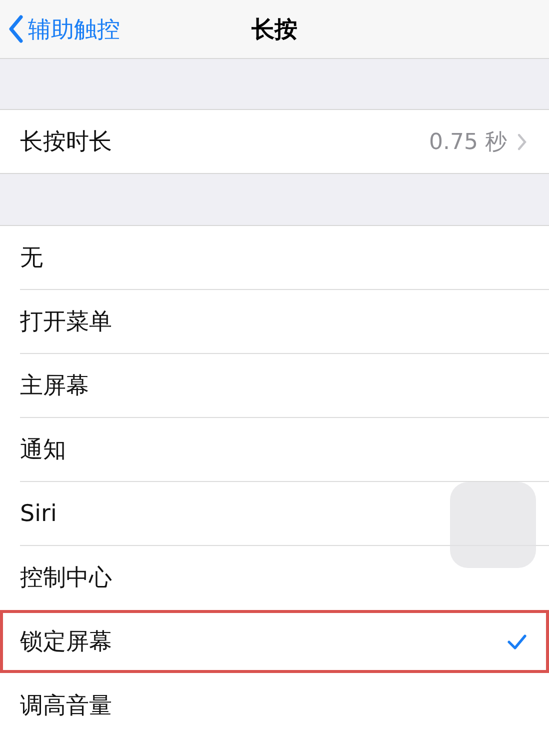 The image size is (549, 732). Describe the element at coordinates (16, 29) in the screenshot. I see `chevron-left-icon` at that location.